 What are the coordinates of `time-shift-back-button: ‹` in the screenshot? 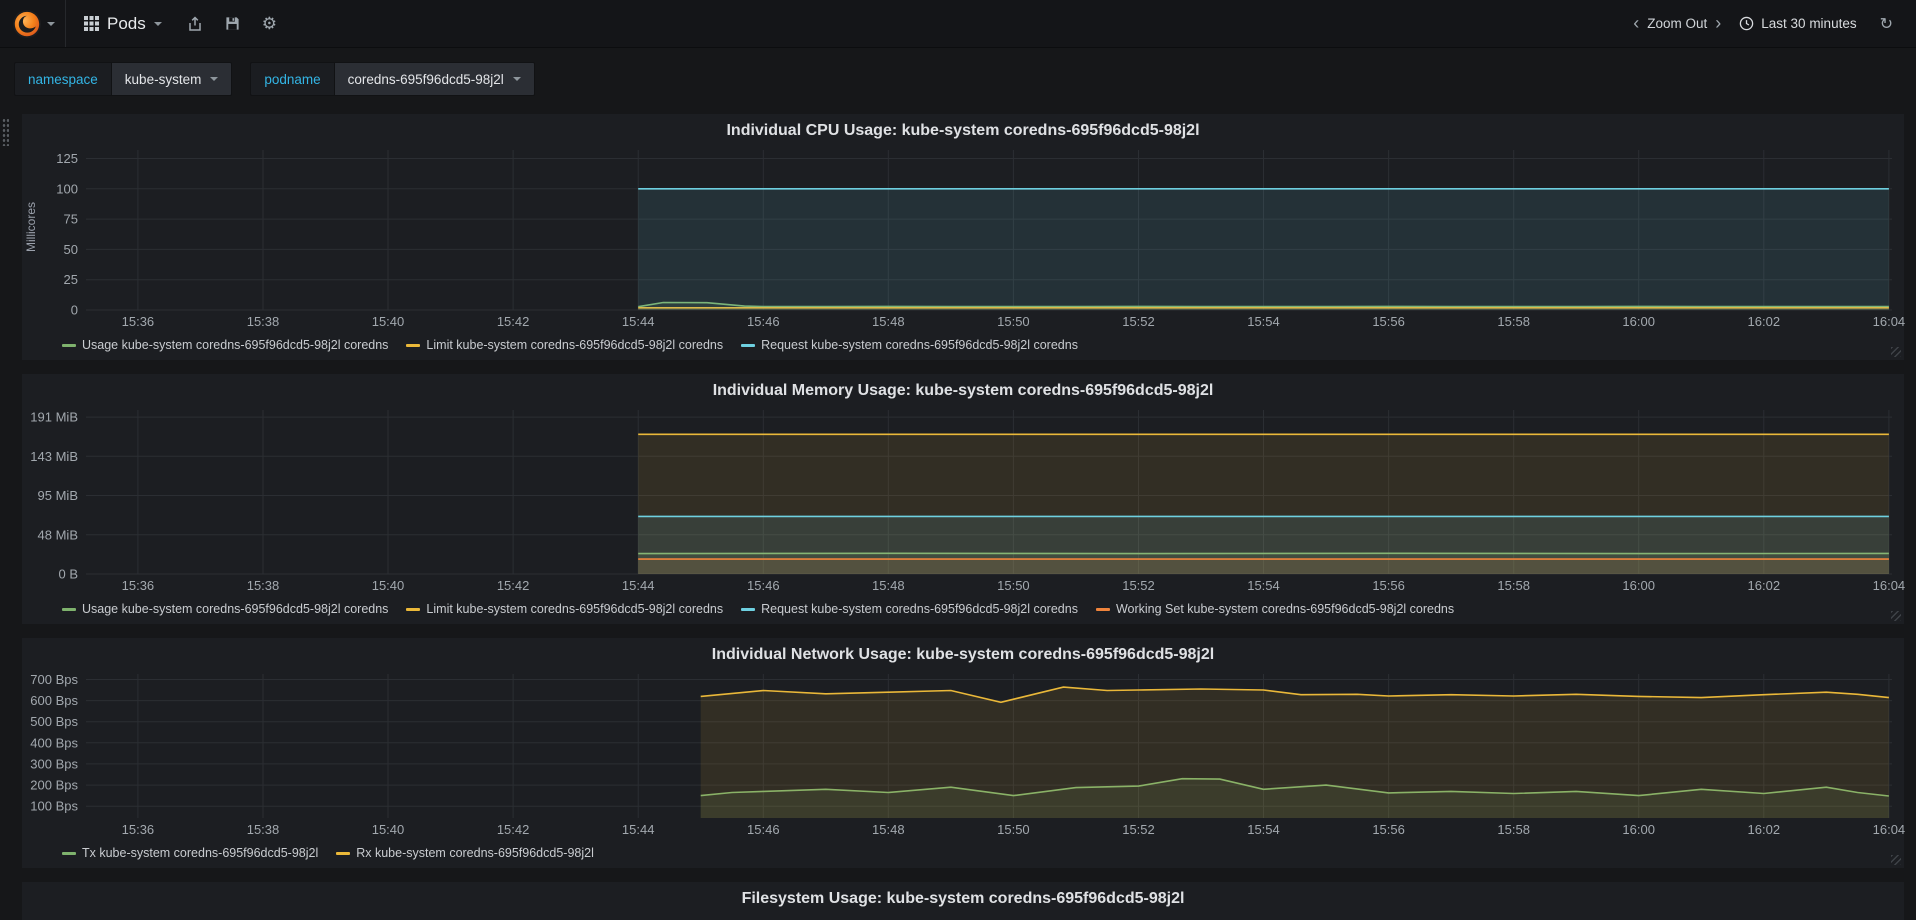 It's located at (1636, 23).